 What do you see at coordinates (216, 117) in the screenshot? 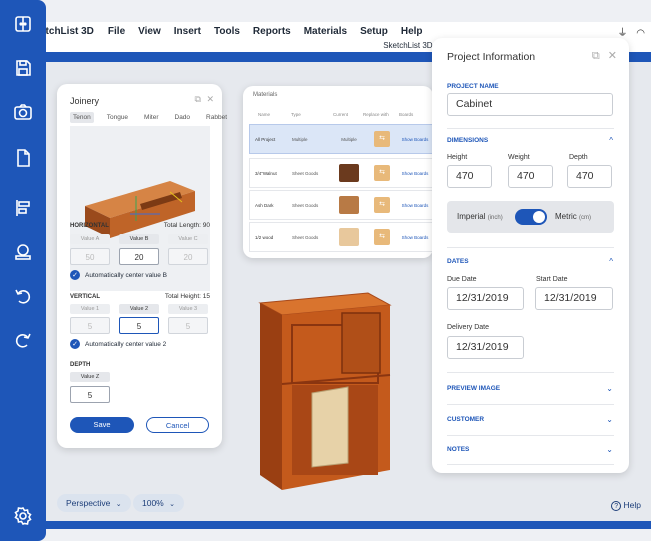
I see `tab-rabbet: Rabbet` at bounding box center [216, 117].